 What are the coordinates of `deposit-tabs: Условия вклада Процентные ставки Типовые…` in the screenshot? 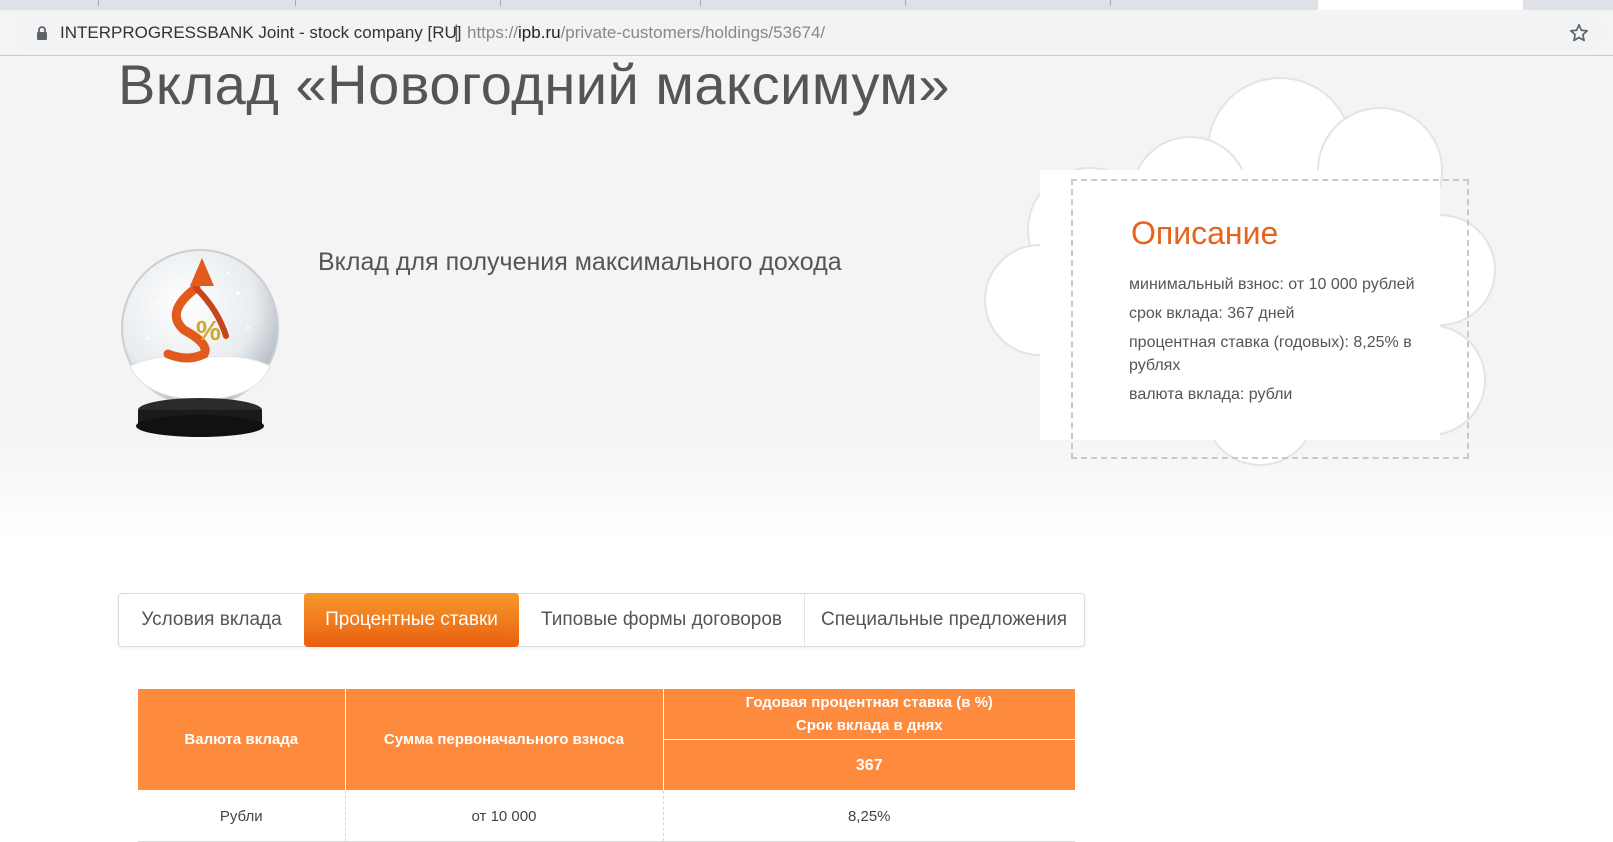 It's located at (601, 620).